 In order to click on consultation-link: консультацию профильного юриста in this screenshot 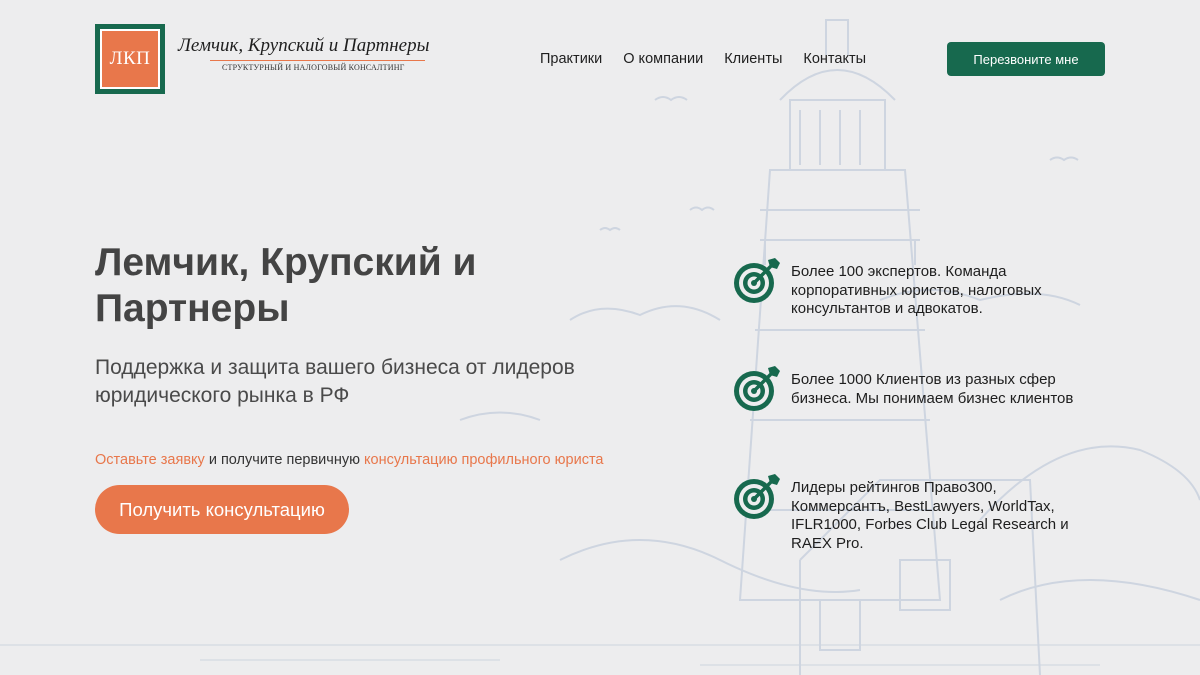, I will do `click(483, 460)`.